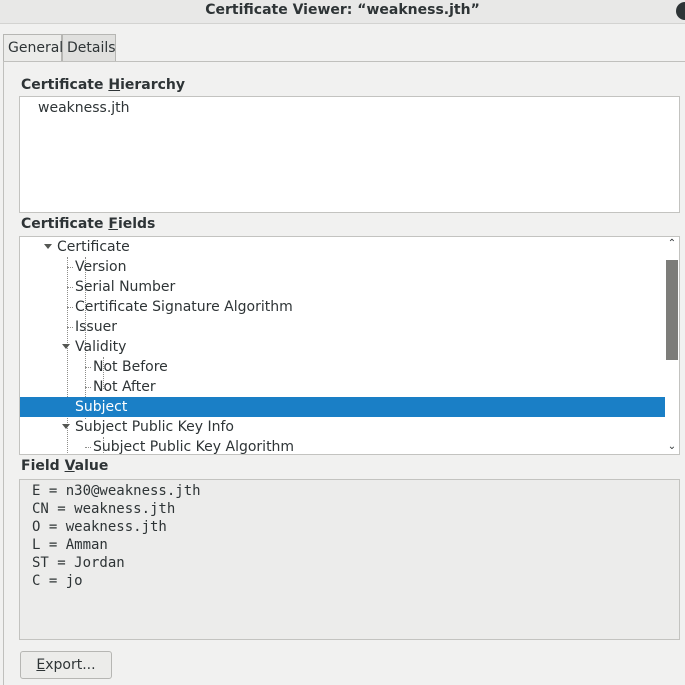  Describe the element at coordinates (116, 491) in the screenshot. I see `field-value-line: E = n30@weakness.jth` at that location.